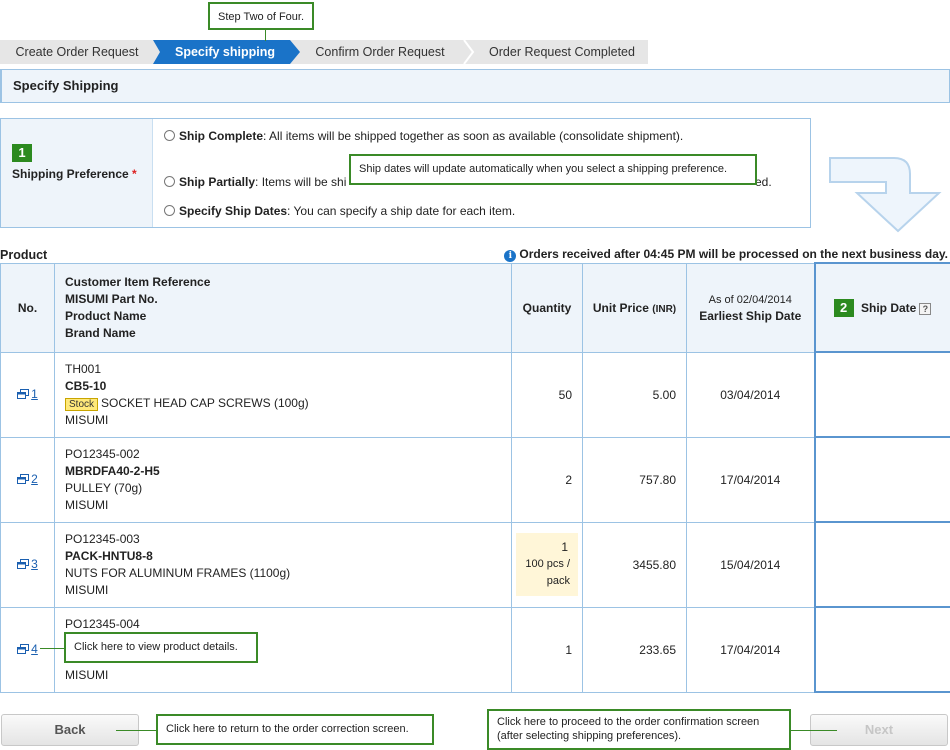 The image size is (950, 750). Describe the element at coordinates (547, 307) in the screenshot. I see `col-header-quantity: Quantity` at that location.